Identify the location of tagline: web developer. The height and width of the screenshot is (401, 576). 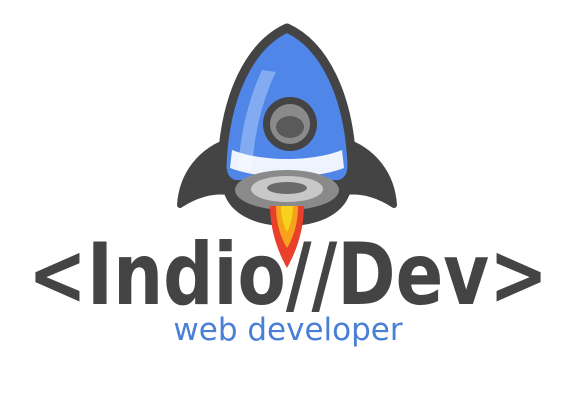
(287, 330).